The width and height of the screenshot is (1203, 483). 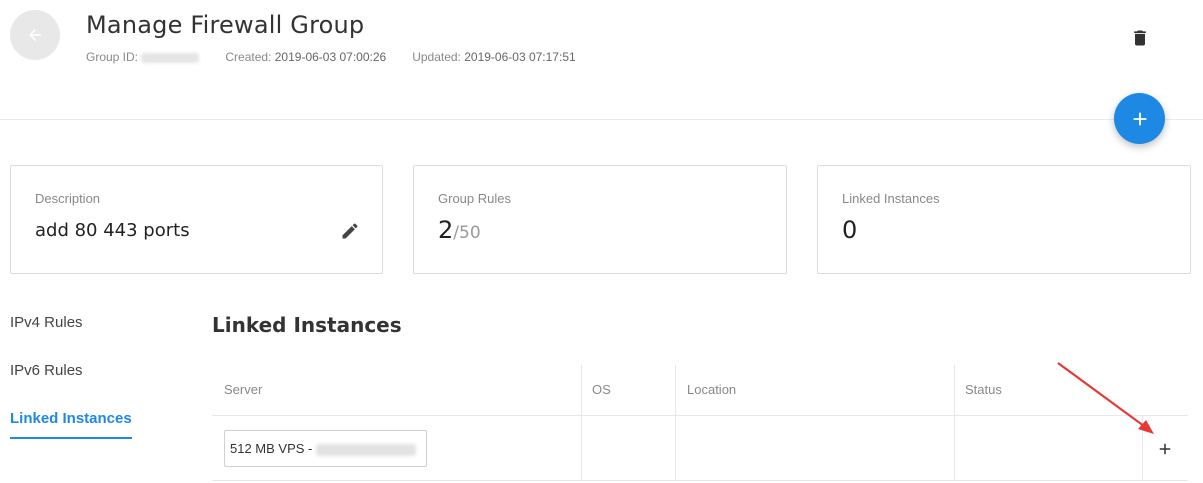 I want to click on group-rules-count: 2, so click(x=446, y=230).